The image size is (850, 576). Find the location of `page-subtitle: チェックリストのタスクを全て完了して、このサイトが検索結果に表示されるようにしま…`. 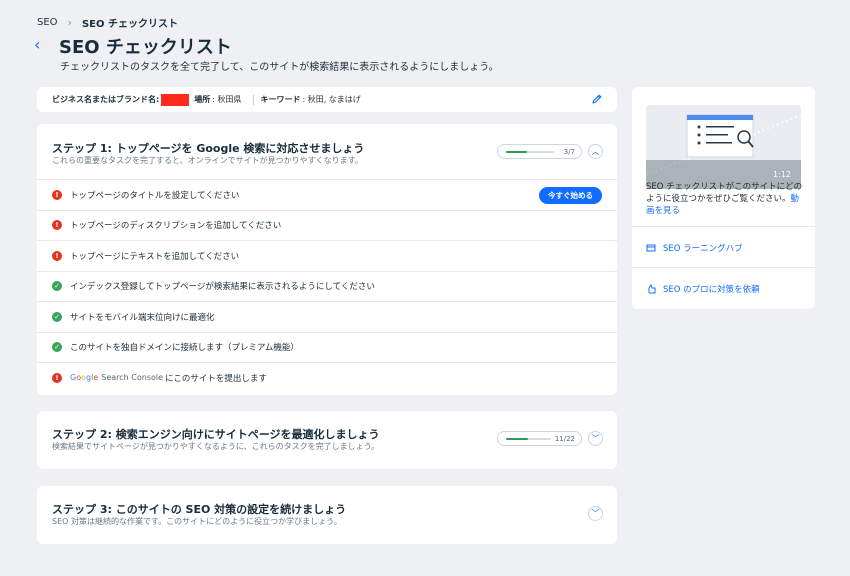

page-subtitle: チェックリストのタスクを全て完了して、このサイトが検索結果に表示されるようにしま… is located at coordinates (279, 67).